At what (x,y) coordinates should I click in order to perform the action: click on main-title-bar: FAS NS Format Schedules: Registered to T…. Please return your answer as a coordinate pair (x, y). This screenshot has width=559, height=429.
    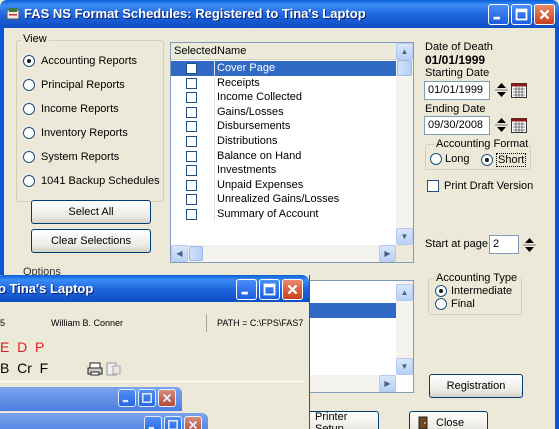
    Looking at the image, I should click on (279, 14).